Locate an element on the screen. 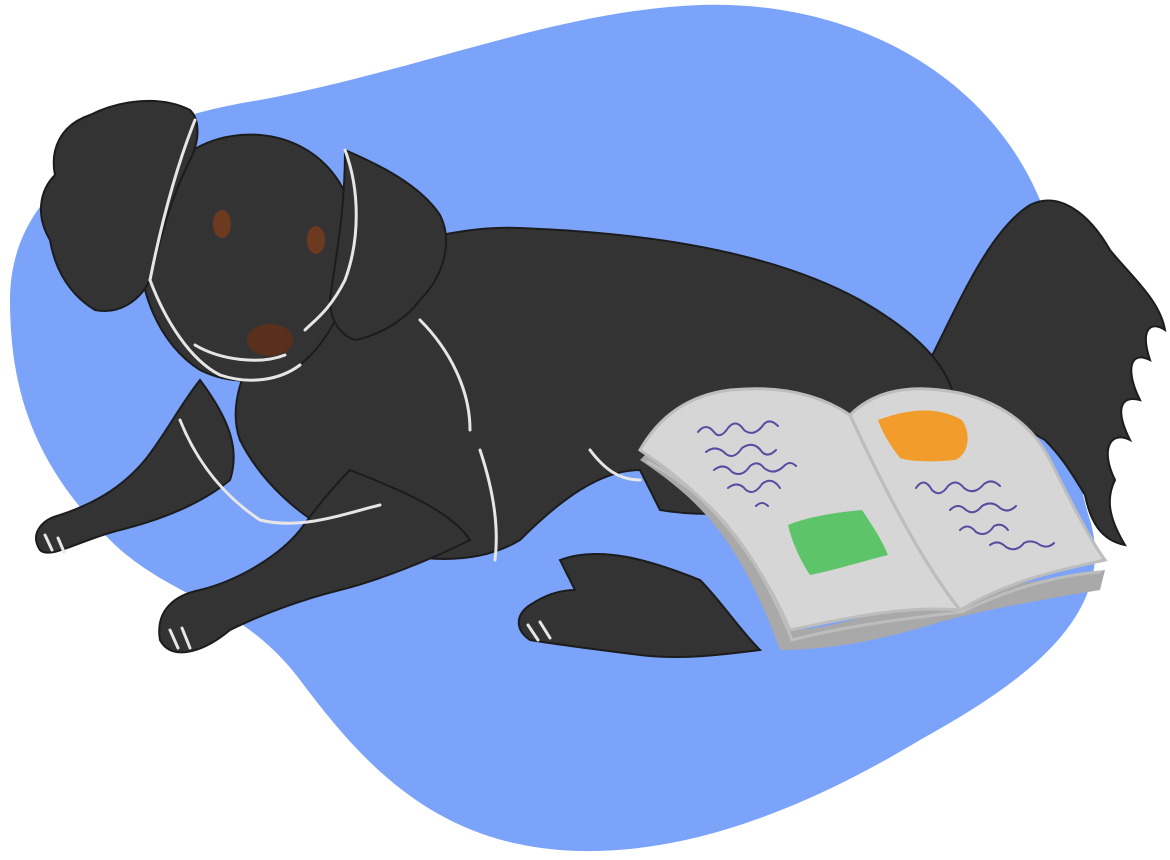  dog-eye-left is located at coordinates (222, 224).